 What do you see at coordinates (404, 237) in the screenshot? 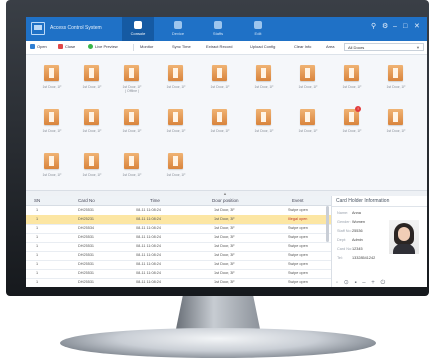
I see `card-holder-photo` at bounding box center [404, 237].